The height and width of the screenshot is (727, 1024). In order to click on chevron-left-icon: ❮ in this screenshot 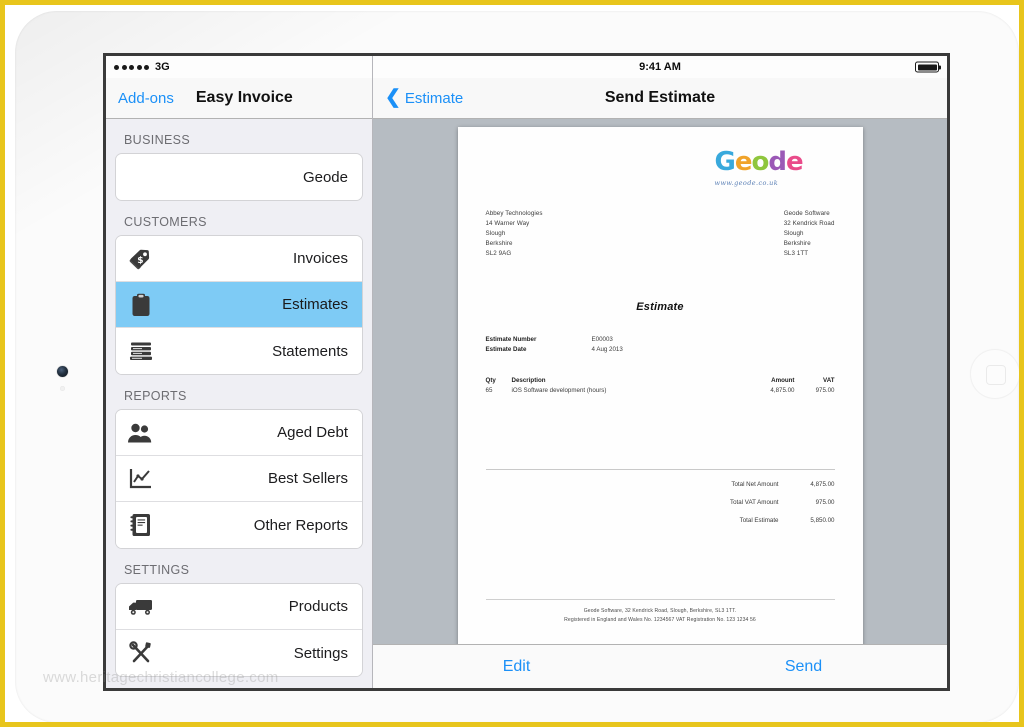, I will do `click(393, 97)`.